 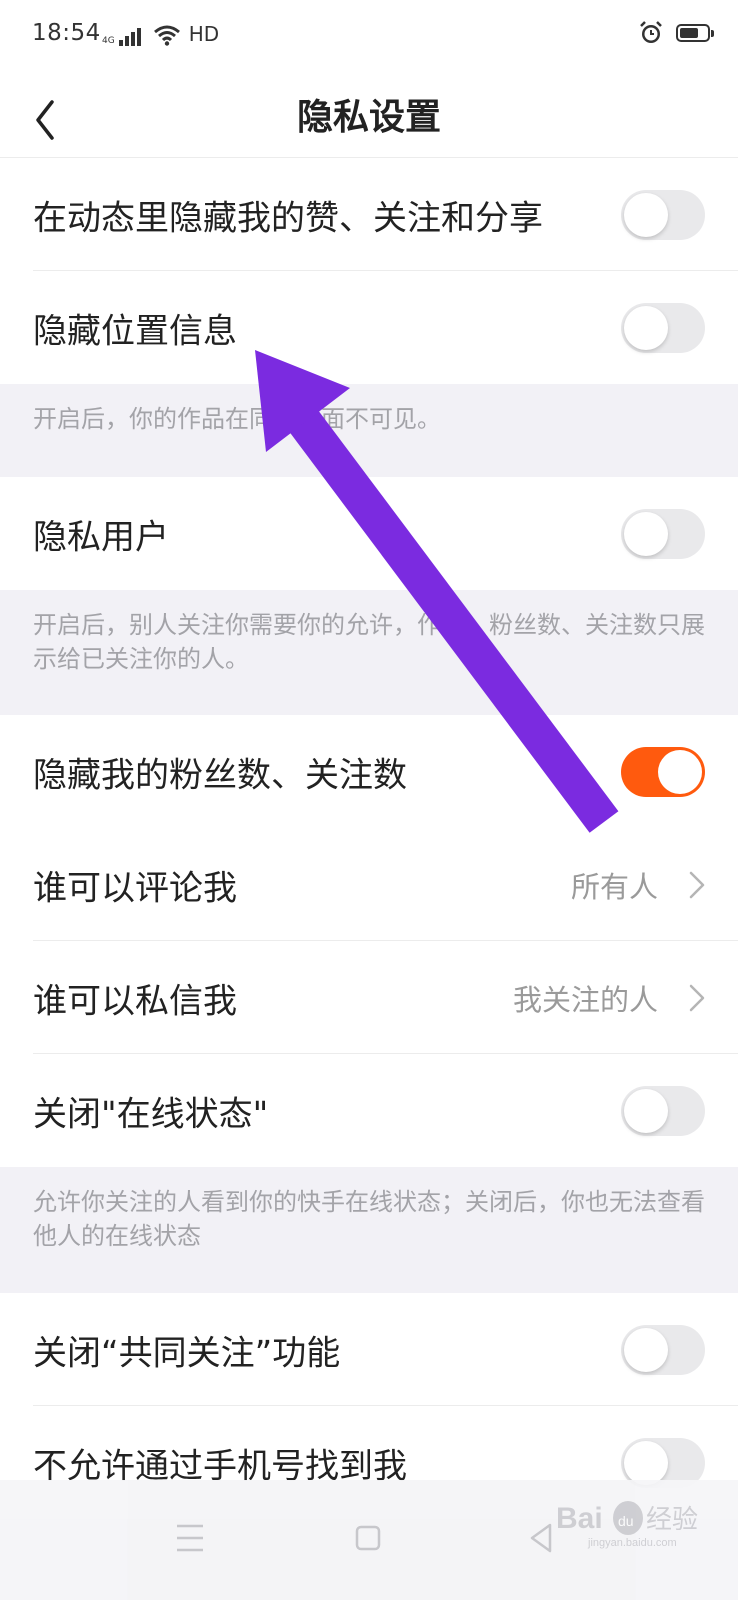 What do you see at coordinates (369, 884) in the screenshot?
I see `setting-row-who-can-comment: 谁可以评论我 所有人` at bounding box center [369, 884].